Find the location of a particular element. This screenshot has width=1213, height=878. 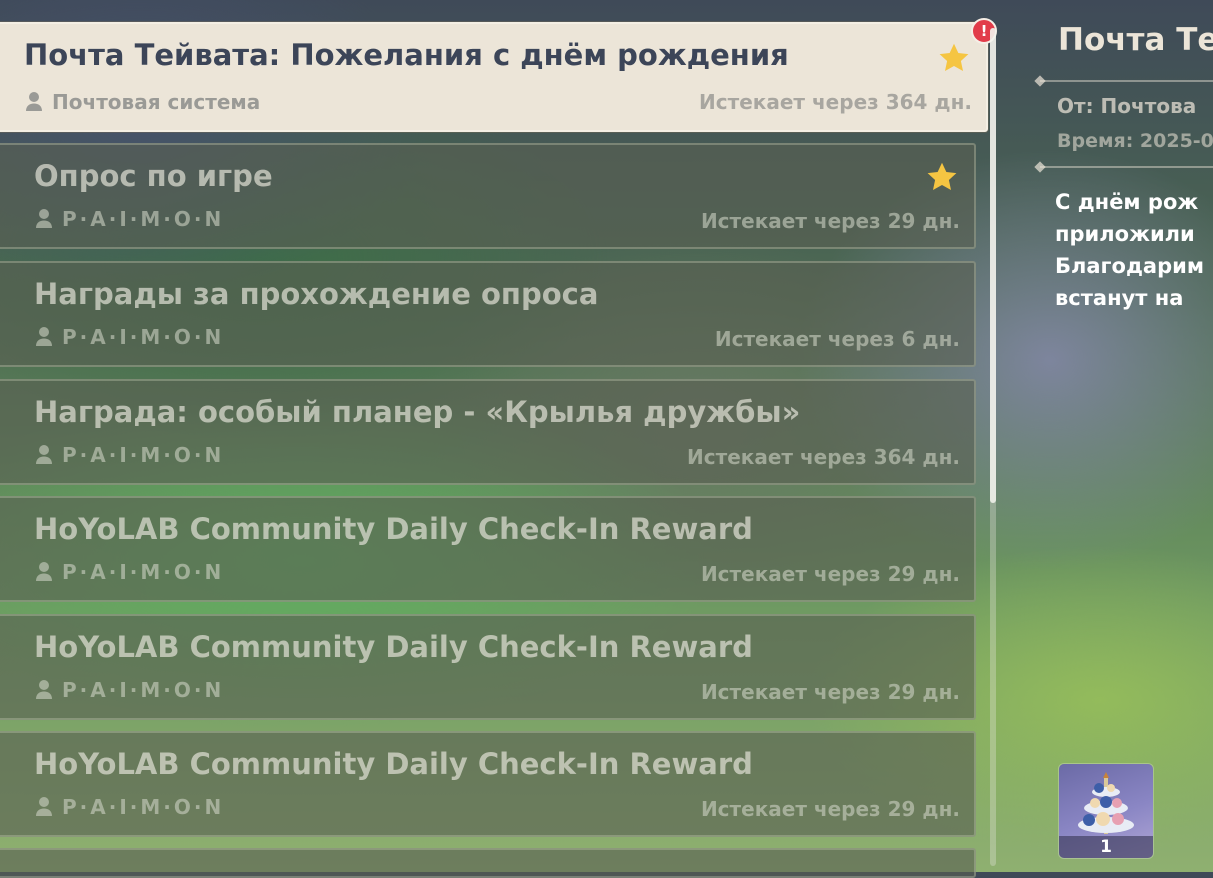

cake-stand-icon is located at coordinates (1106, 803).